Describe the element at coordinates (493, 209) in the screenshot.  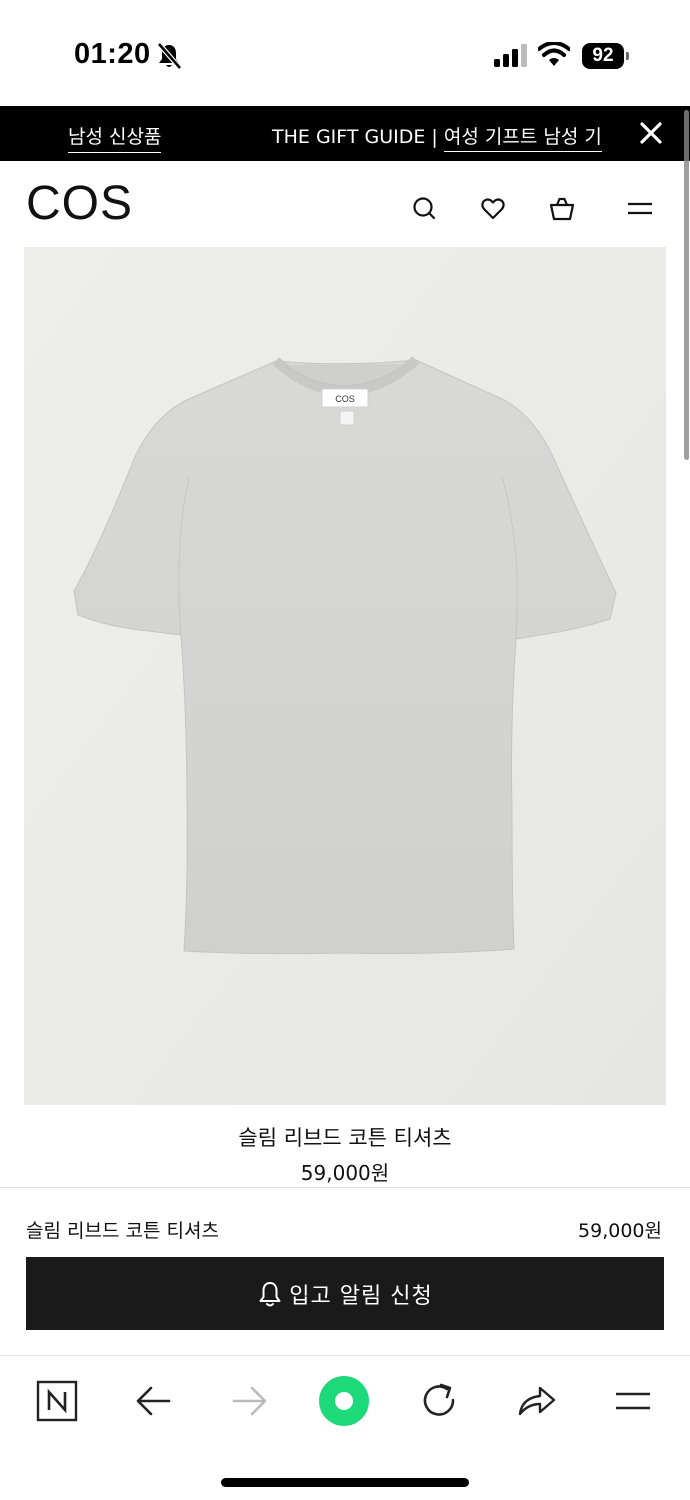
I see `heart-icon` at that location.